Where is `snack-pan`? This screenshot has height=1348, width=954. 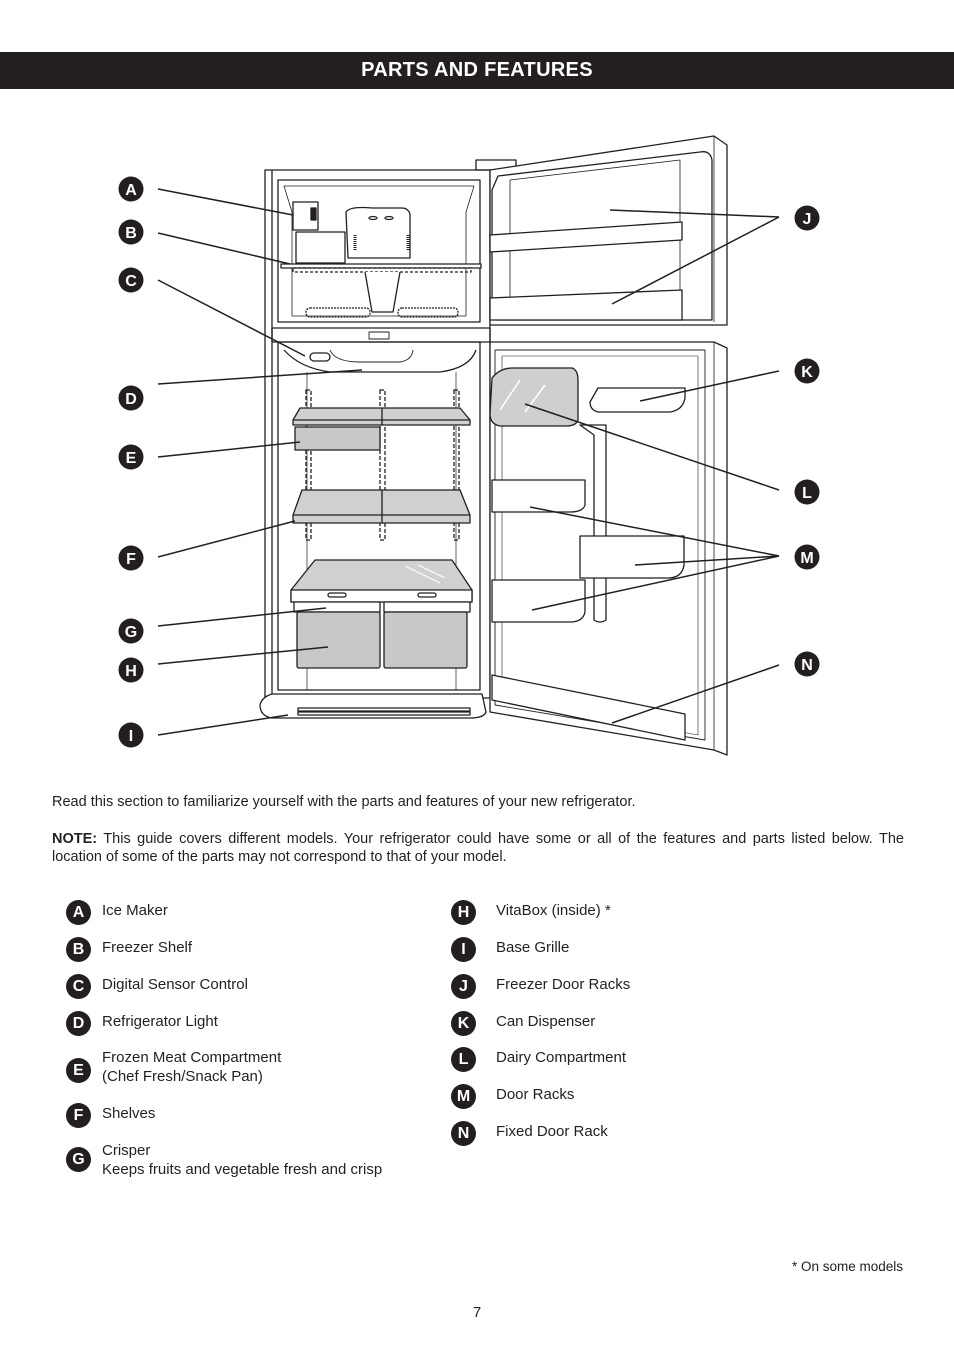
snack-pan is located at coordinates (337, 438).